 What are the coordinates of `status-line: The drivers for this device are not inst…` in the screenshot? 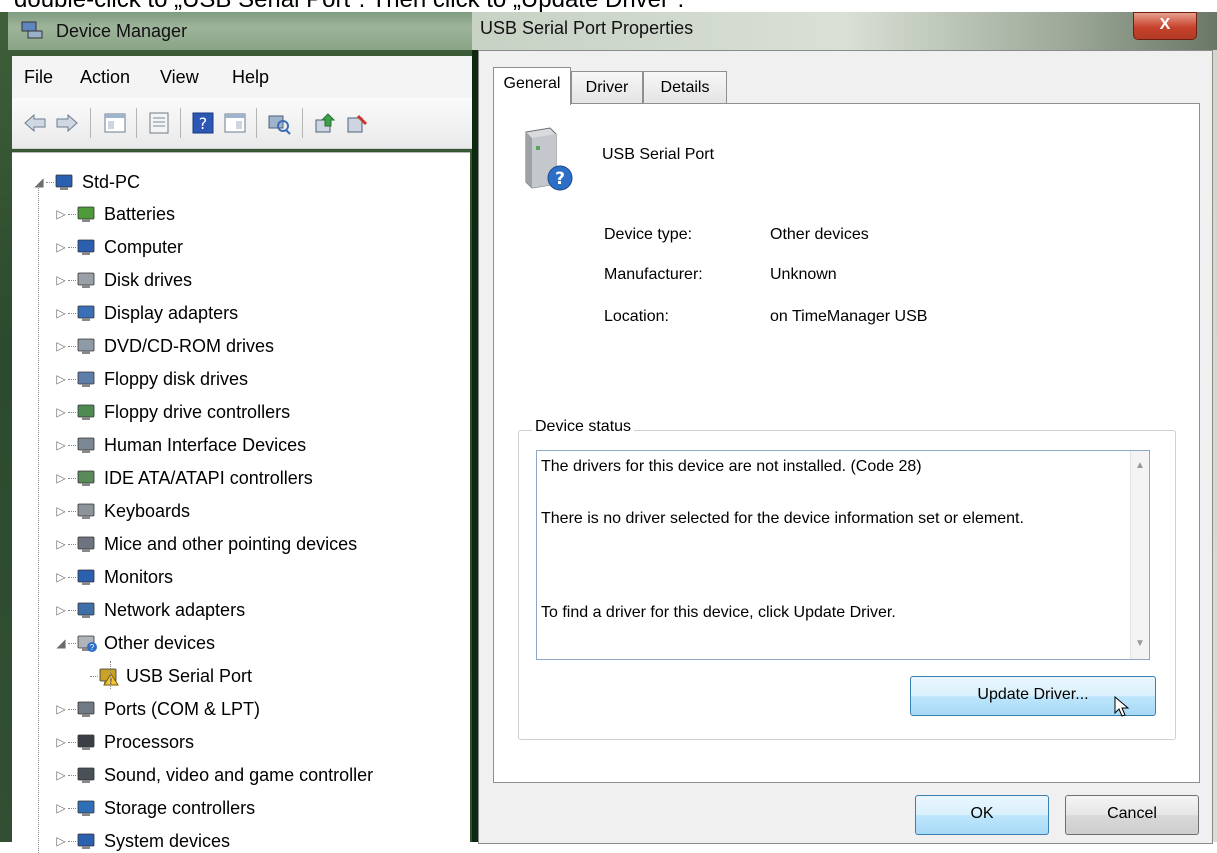 It's located at (731, 466).